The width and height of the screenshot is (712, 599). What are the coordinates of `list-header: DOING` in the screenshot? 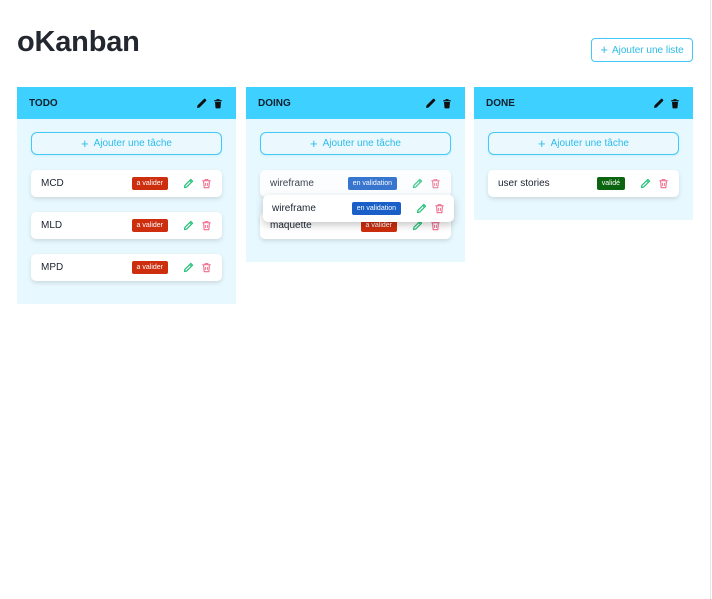 It's located at (355, 103).